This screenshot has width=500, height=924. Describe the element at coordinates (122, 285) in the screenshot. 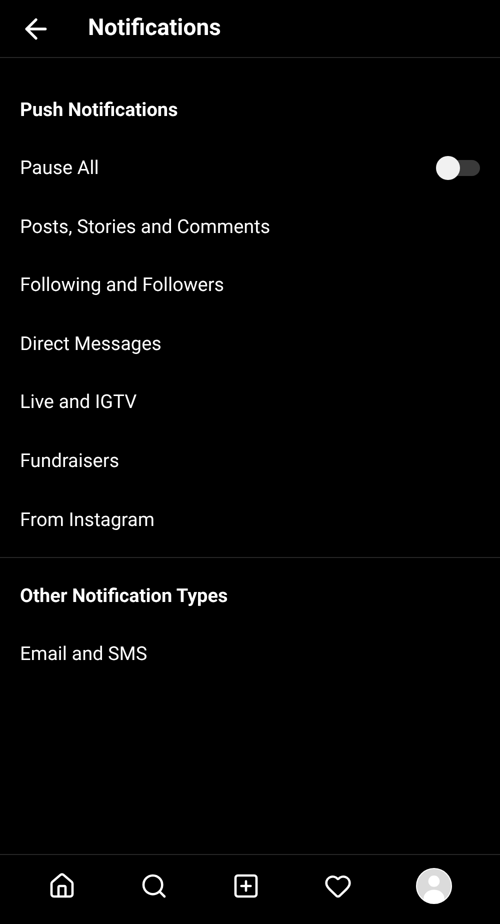

I see `settings-item: Following and Followers` at that location.